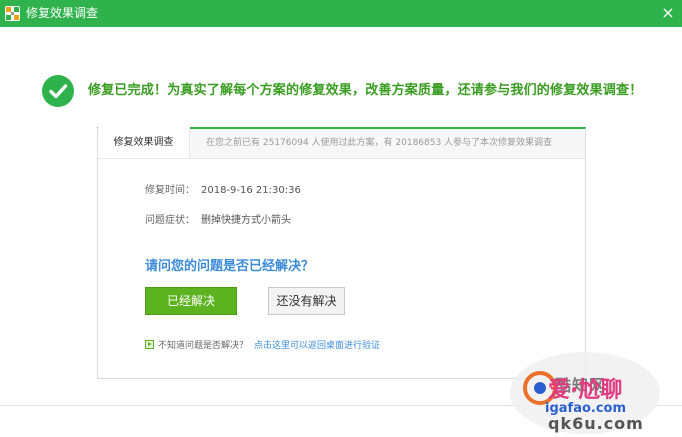 This screenshot has width=682, height=437. What do you see at coordinates (62, 13) in the screenshot?
I see `window-title: 修复效果调查` at bounding box center [62, 13].